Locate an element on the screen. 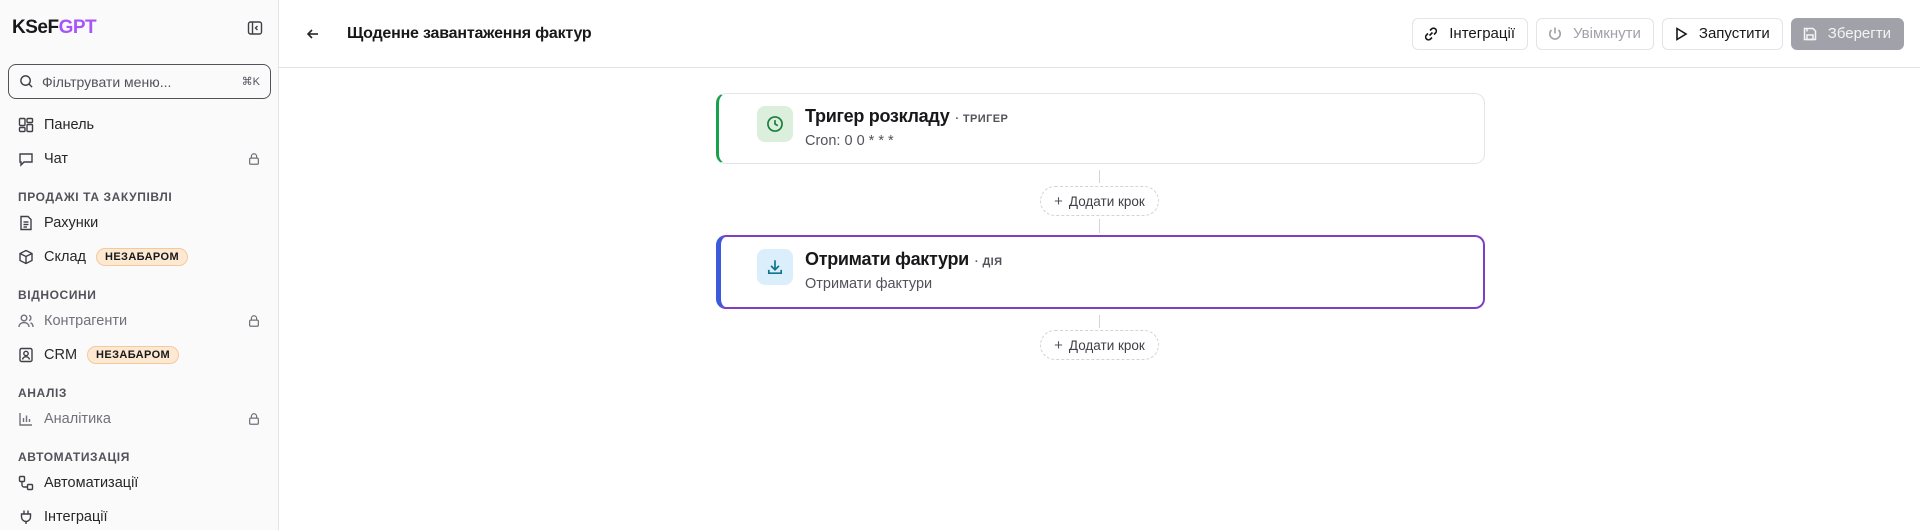 The width and height of the screenshot is (1920, 530). sidebar-item-label: Склад is located at coordinates (65, 257).